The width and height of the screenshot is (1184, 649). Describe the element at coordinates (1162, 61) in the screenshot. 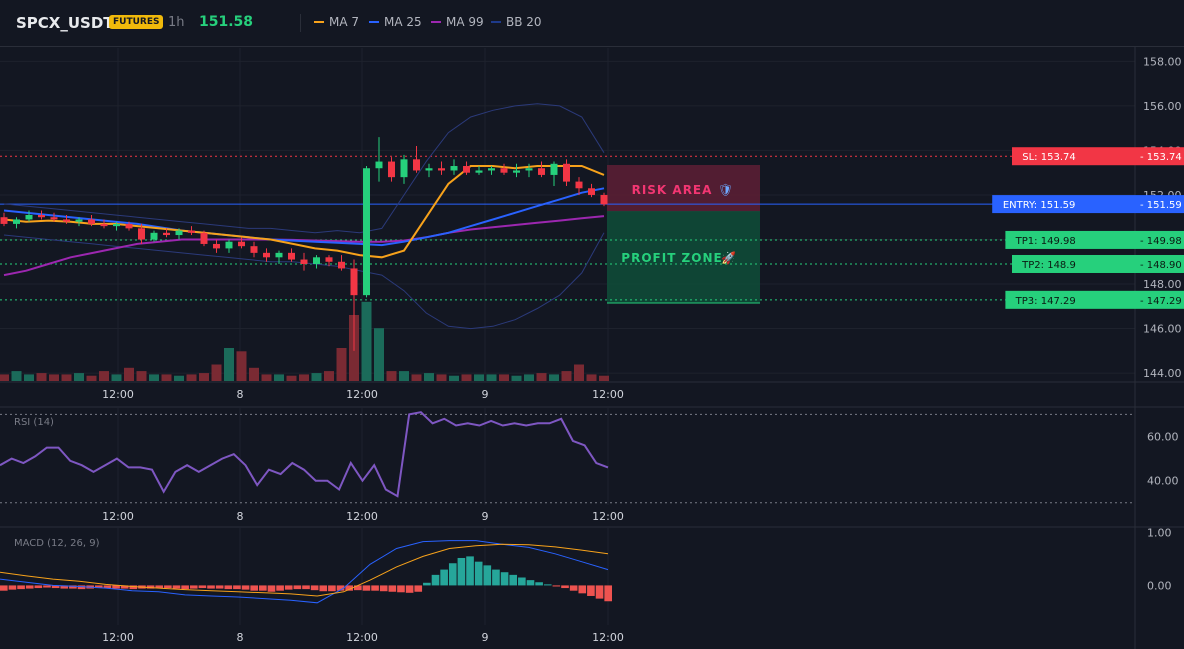

I see `price-tick: 158.00` at that location.